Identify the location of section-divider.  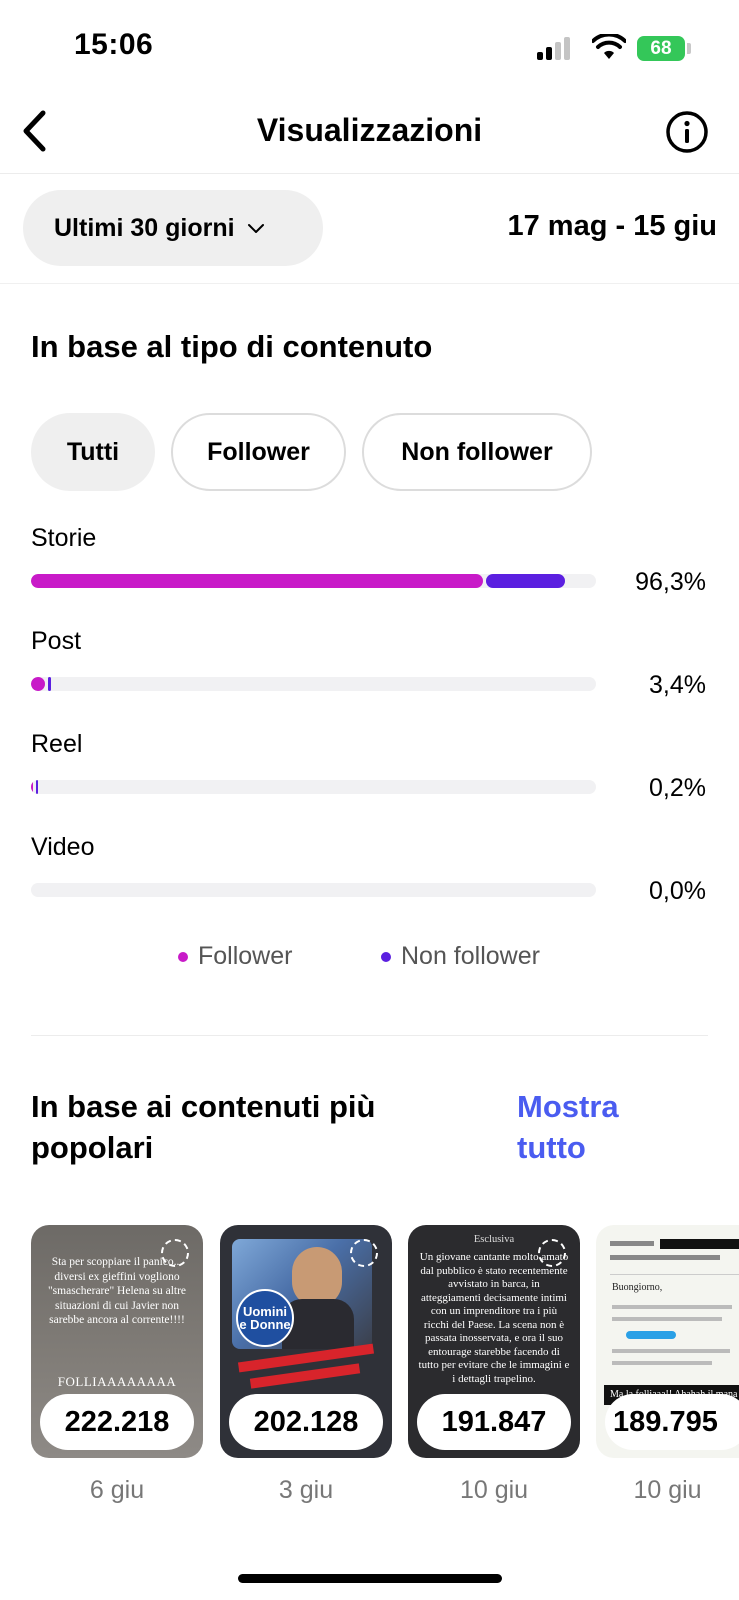
(369, 1035).